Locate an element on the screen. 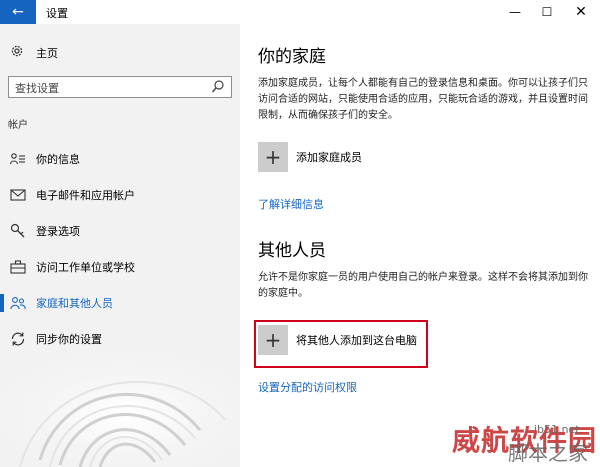 This screenshot has height=467, width=600. sidebar-item-sign-in-options: 登录选项 is located at coordinates (120, 231).